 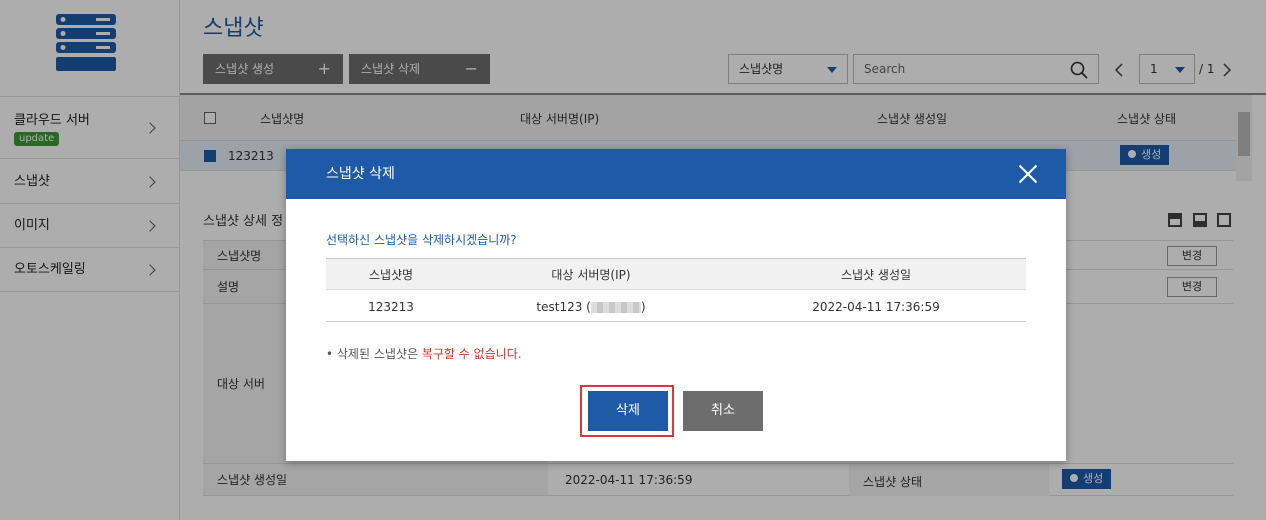 What do you see at coordinates (471, 354) in the screenshot?
I see `warning-emphasis: 복구할 수 없습니다.` at bounding box center [471, 354].